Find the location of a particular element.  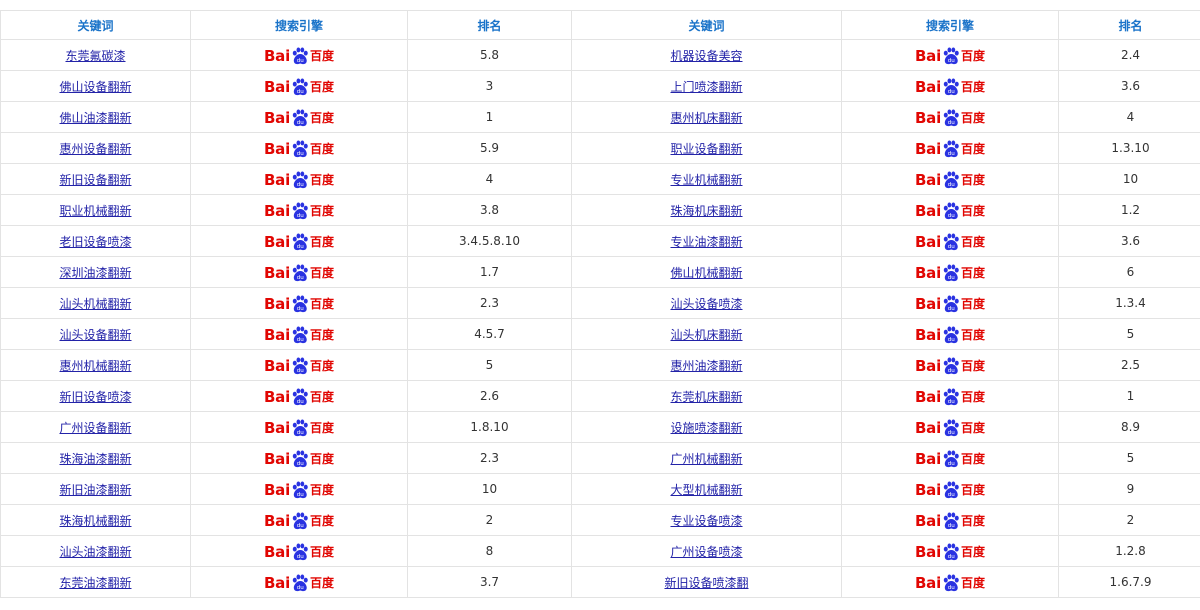

rank-value: 4.5.7 is located at coordinates (489, 334).